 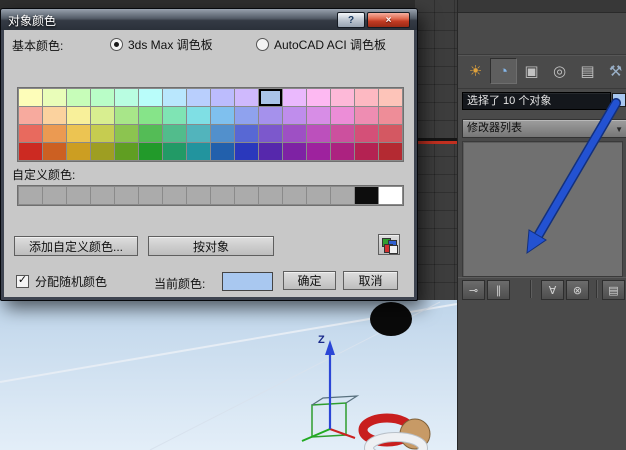 I want to click on tab-motion: ◎, so click(x=559, y=71).